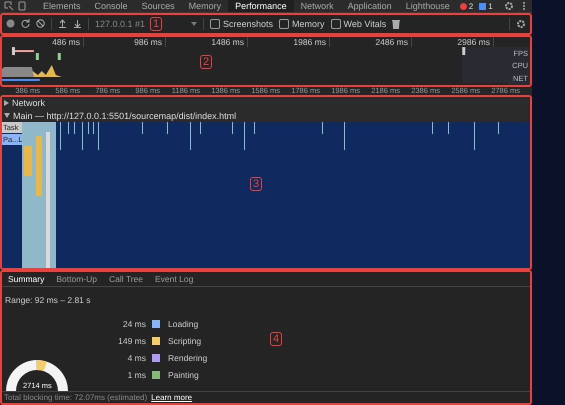 Image resolution: width=565 pixels, height=405 pixels. What do you see at coordinates (26, 279) in the screenshot?
I see `details-tab: Summary` at bounding box center [26, 279].